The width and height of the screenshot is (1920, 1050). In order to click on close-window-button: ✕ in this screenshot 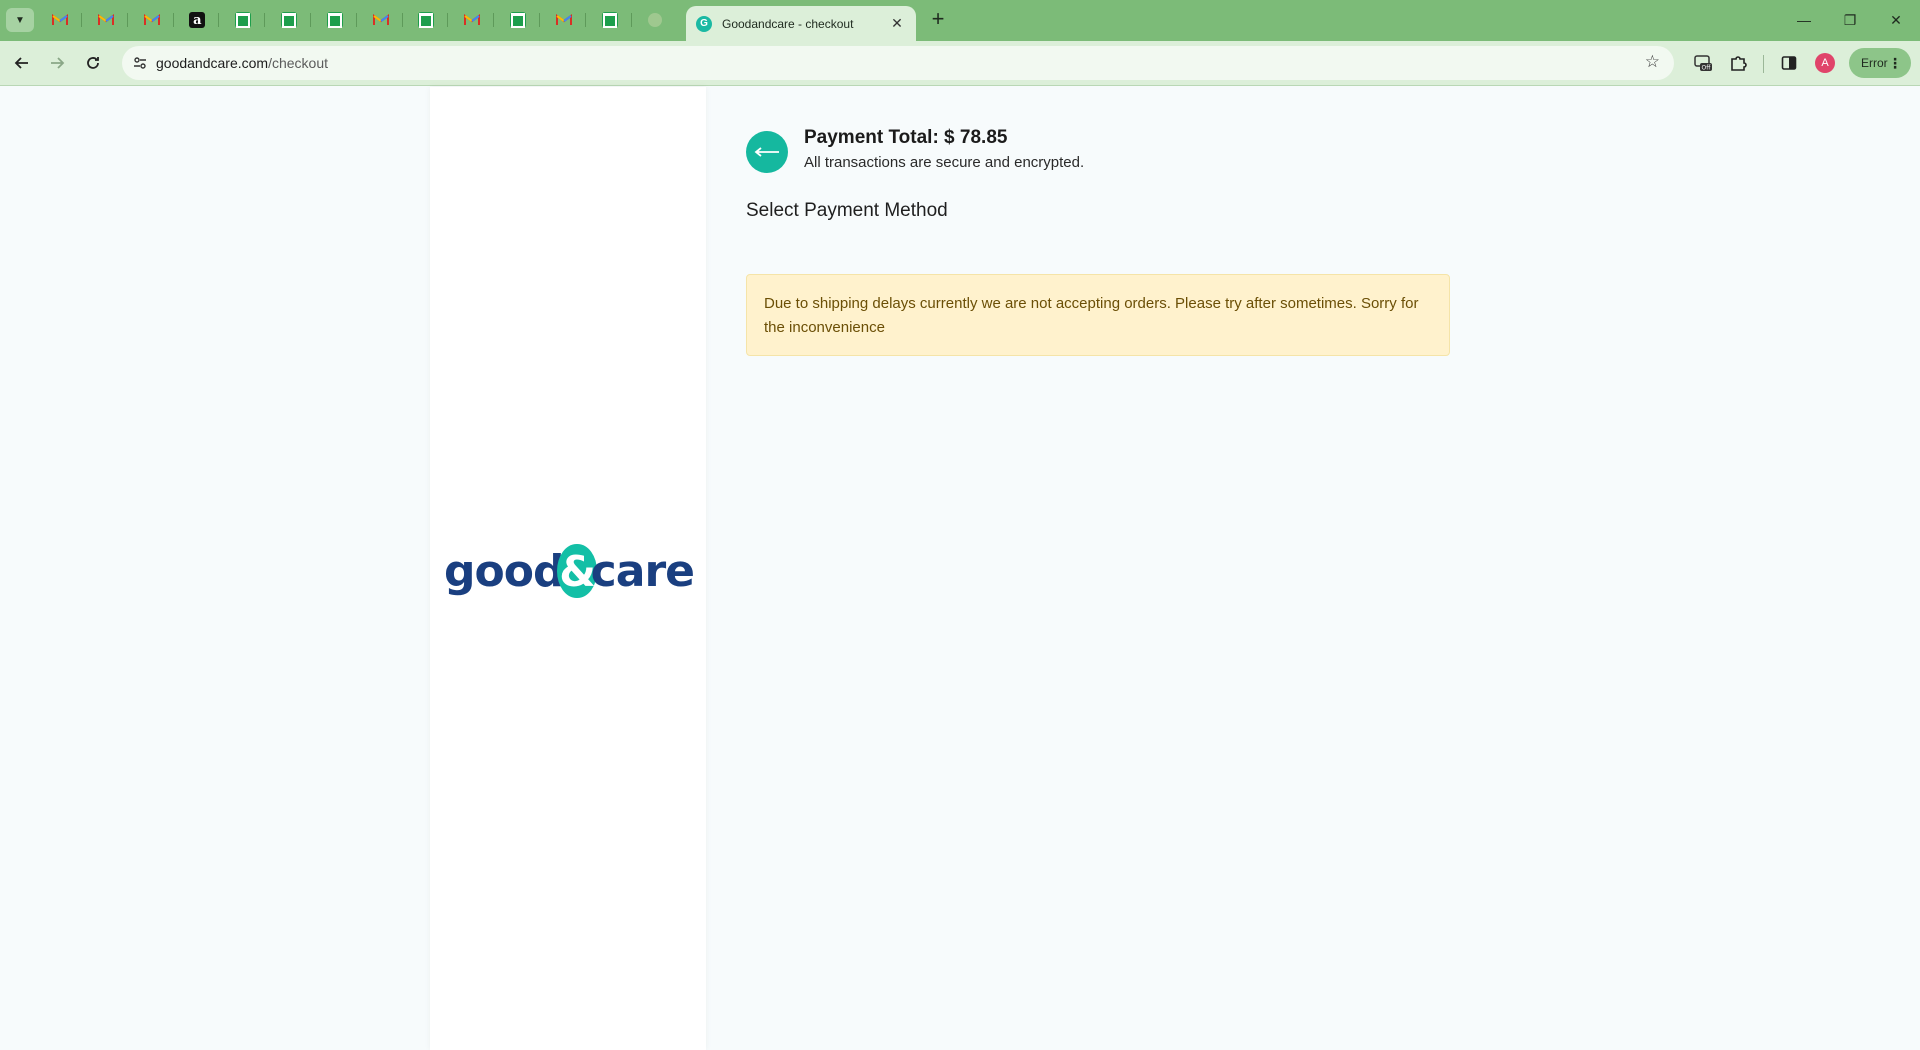, I will do `click(1896, 20)`.